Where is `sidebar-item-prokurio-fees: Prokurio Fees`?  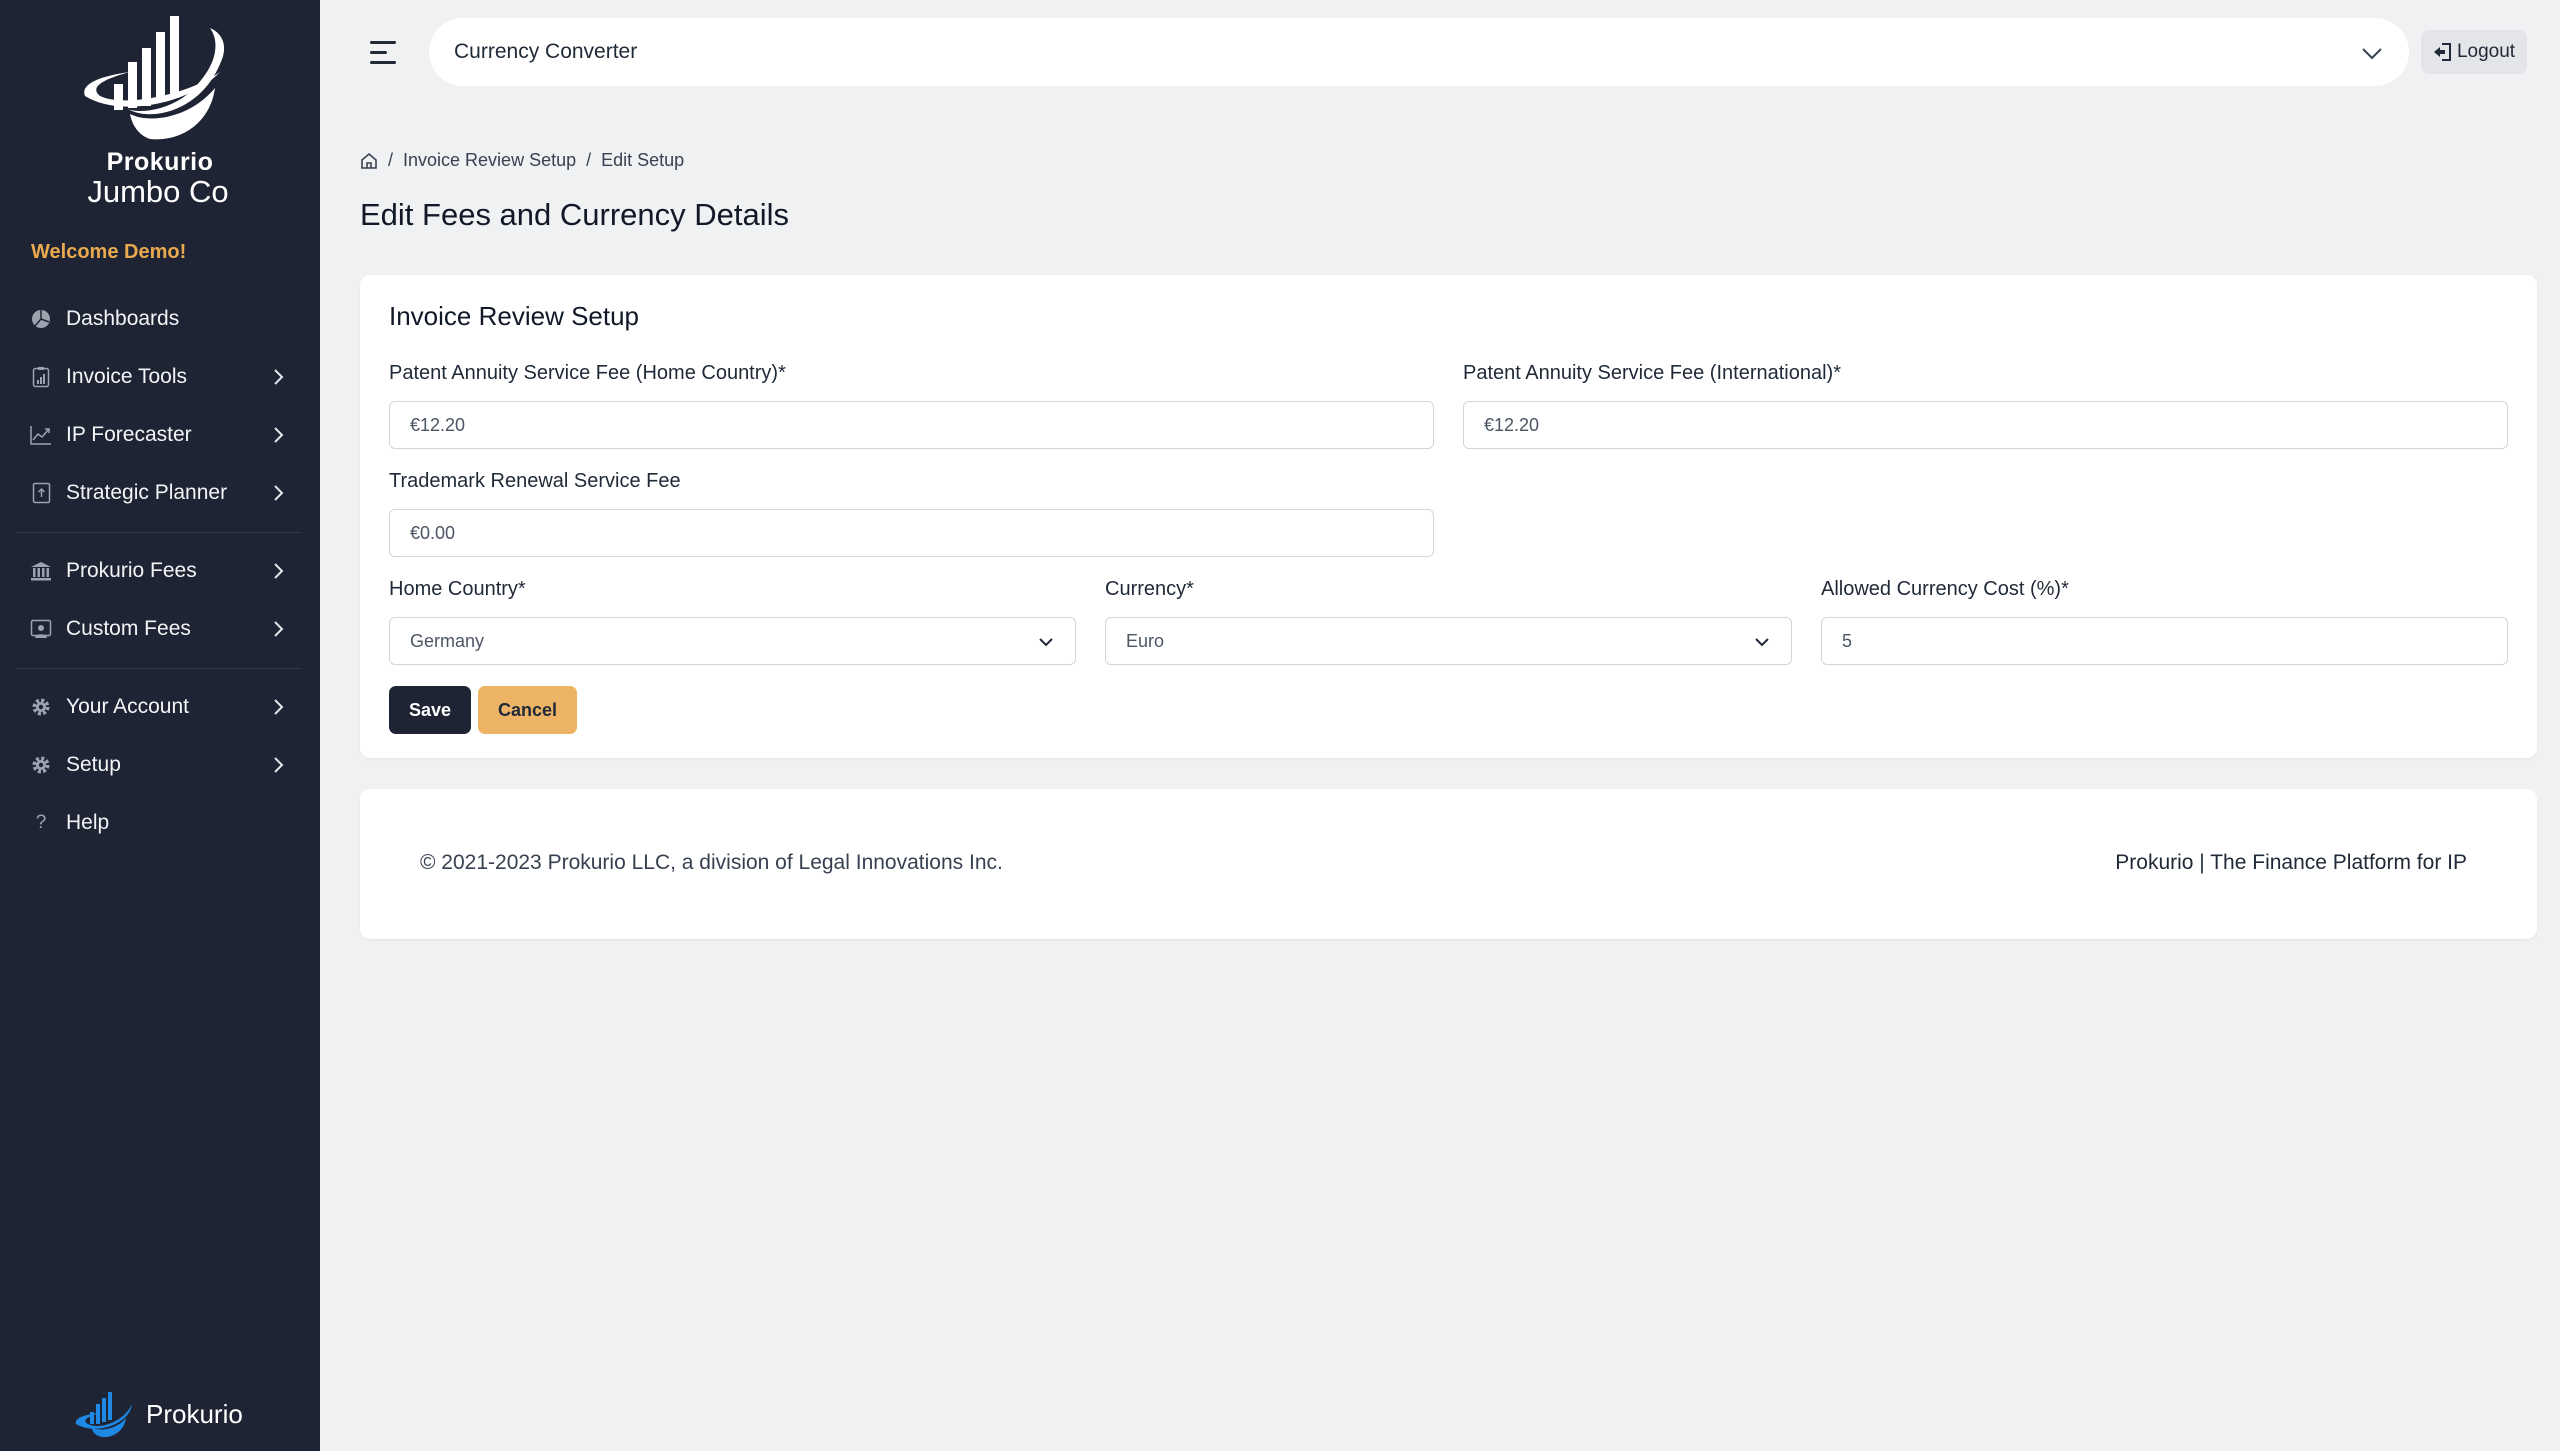
sidebar-item-prokurio-fees: Prokurio Fees is located at coordinates (160, 571).